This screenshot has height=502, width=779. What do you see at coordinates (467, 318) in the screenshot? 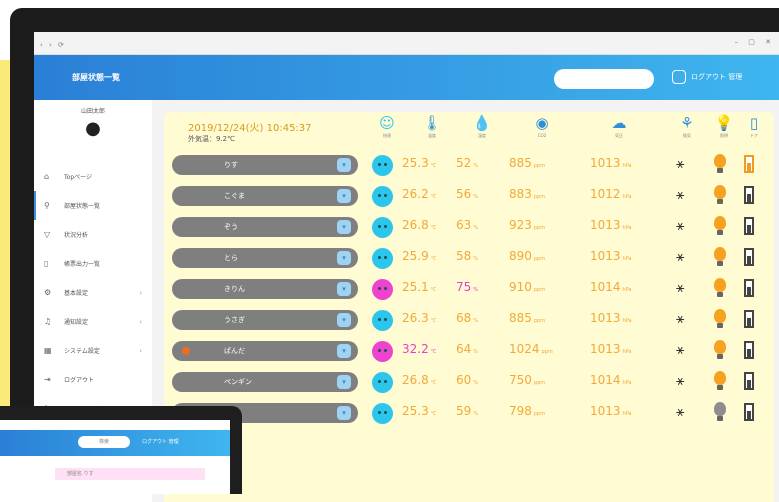
I see `humidity: 68%` at bounding box center [467, 318].